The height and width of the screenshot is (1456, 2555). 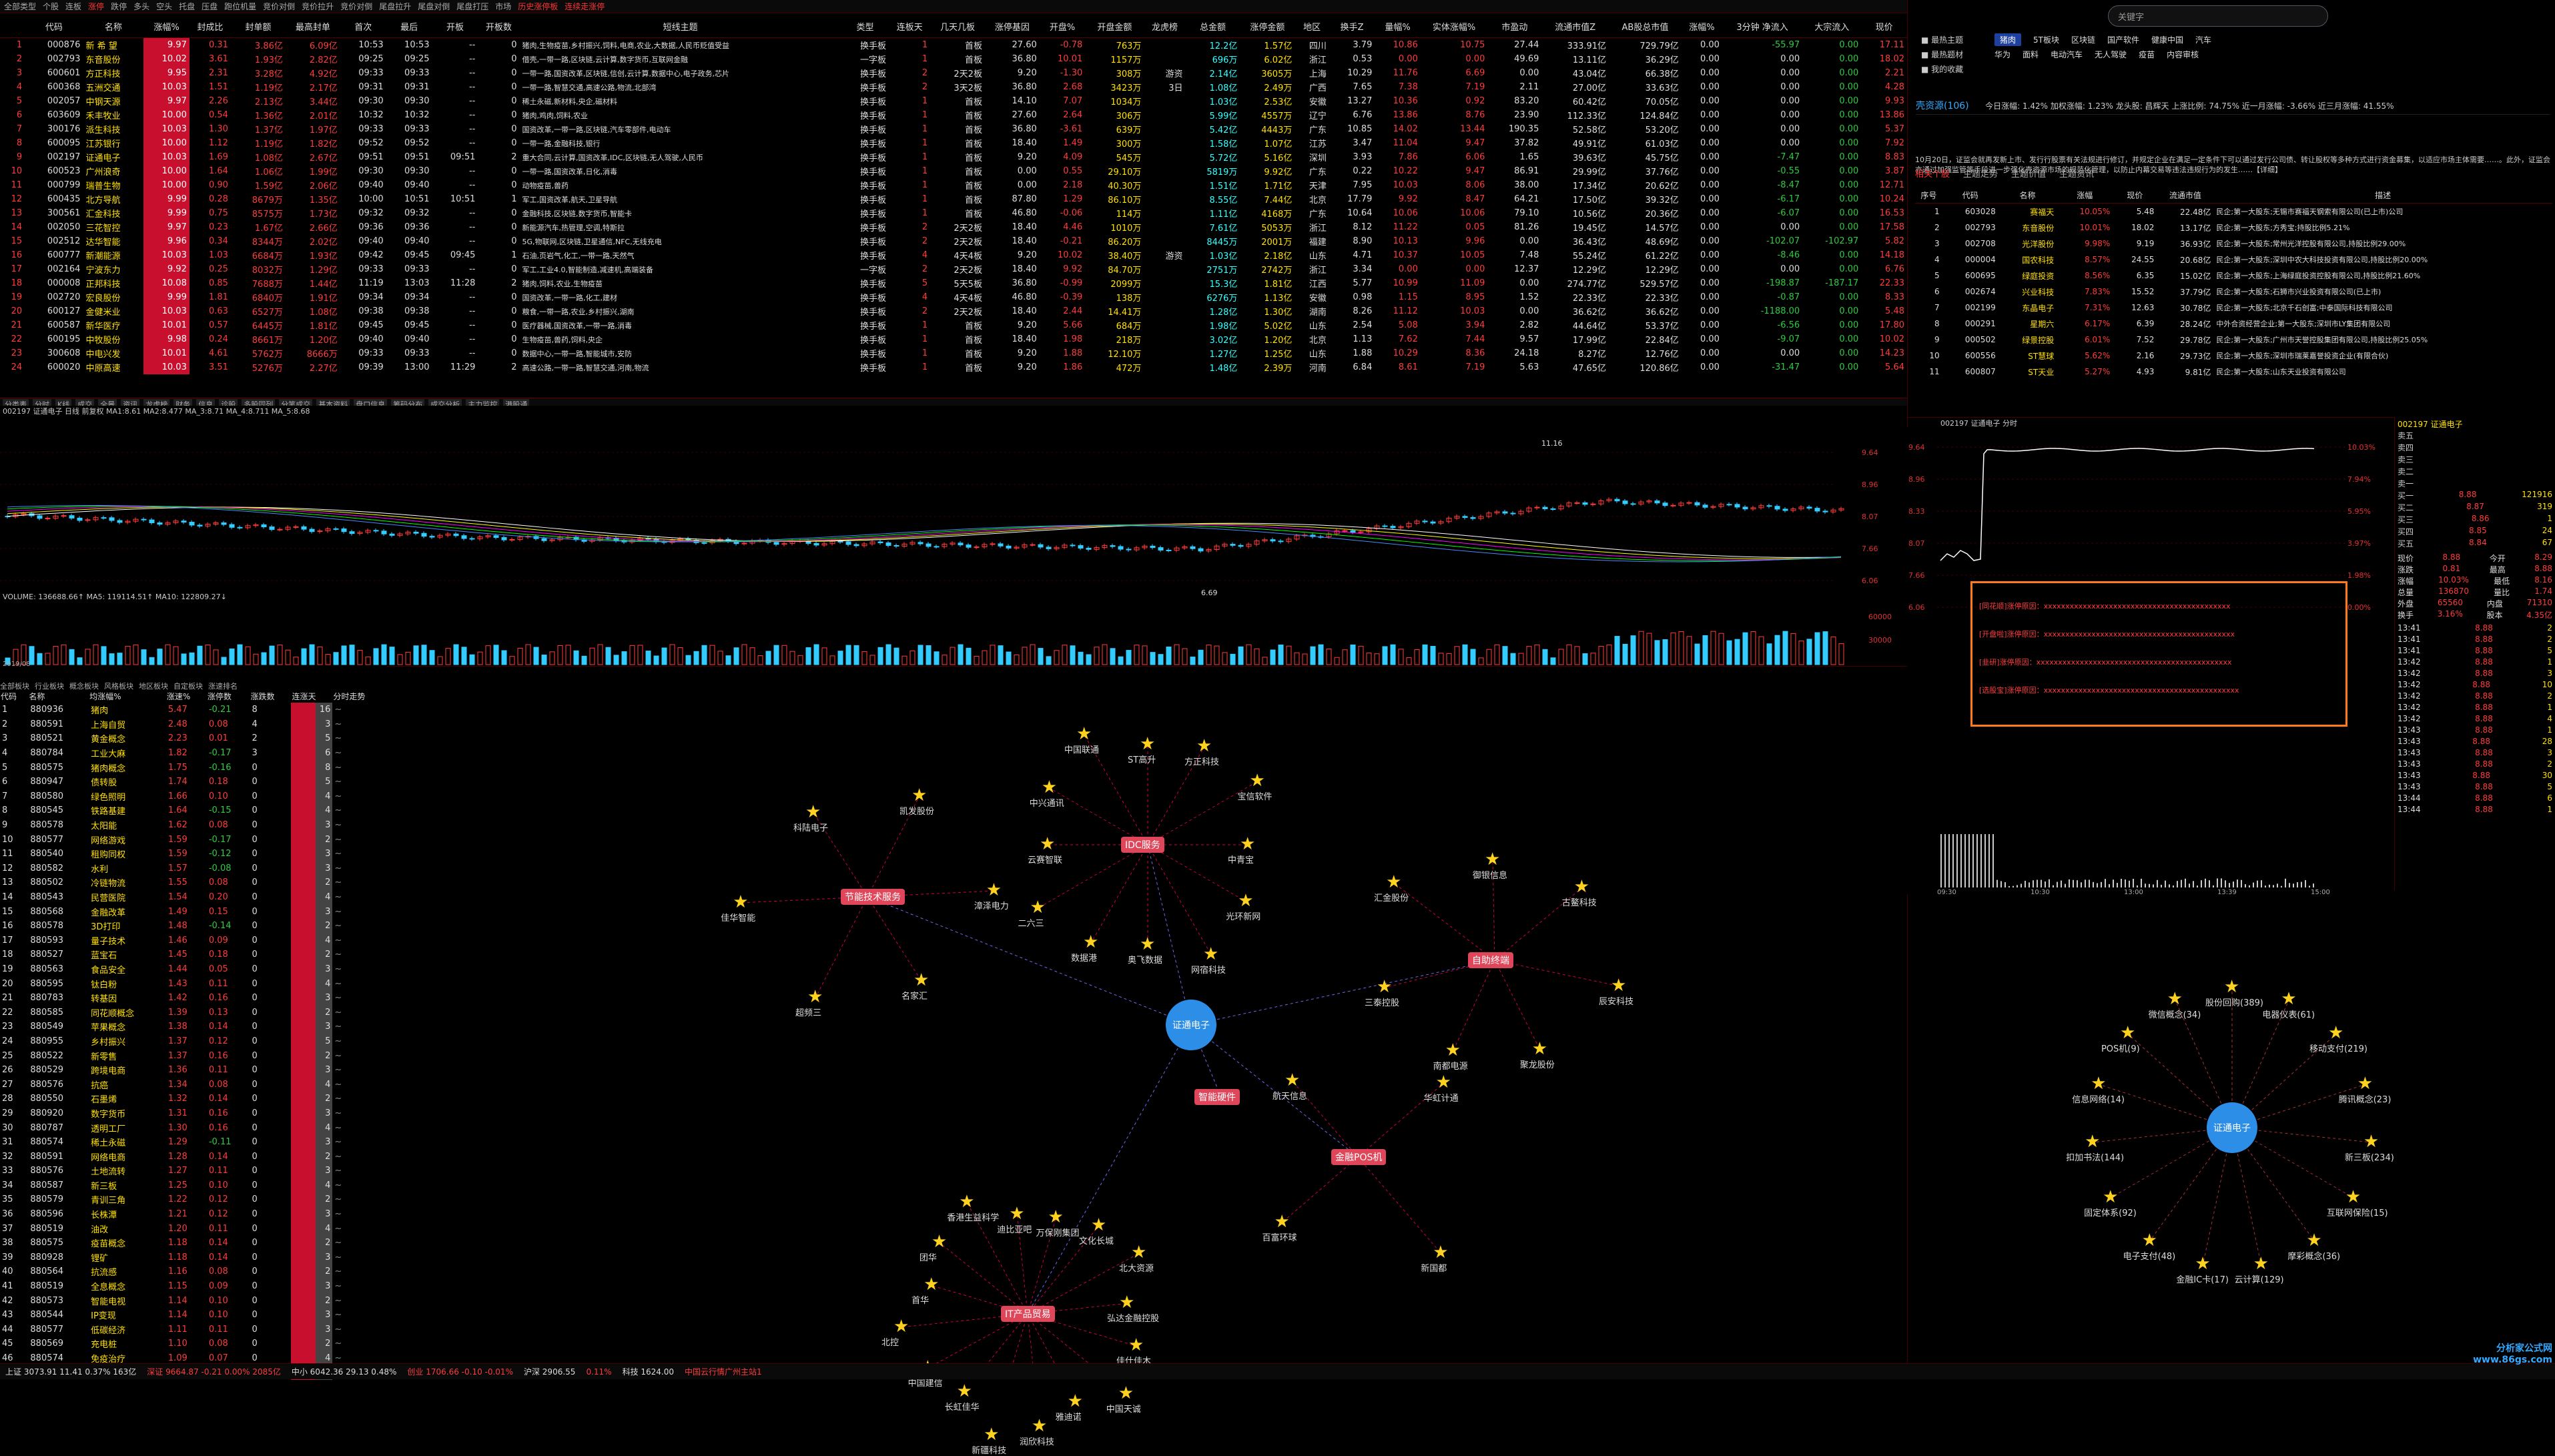 What do you see at coordinates (193, 868) in the screenshot?
I see `sector-row: 12 880582 水利 1.57 -0.08 0 3 ~` at bounding box center [193, 868].